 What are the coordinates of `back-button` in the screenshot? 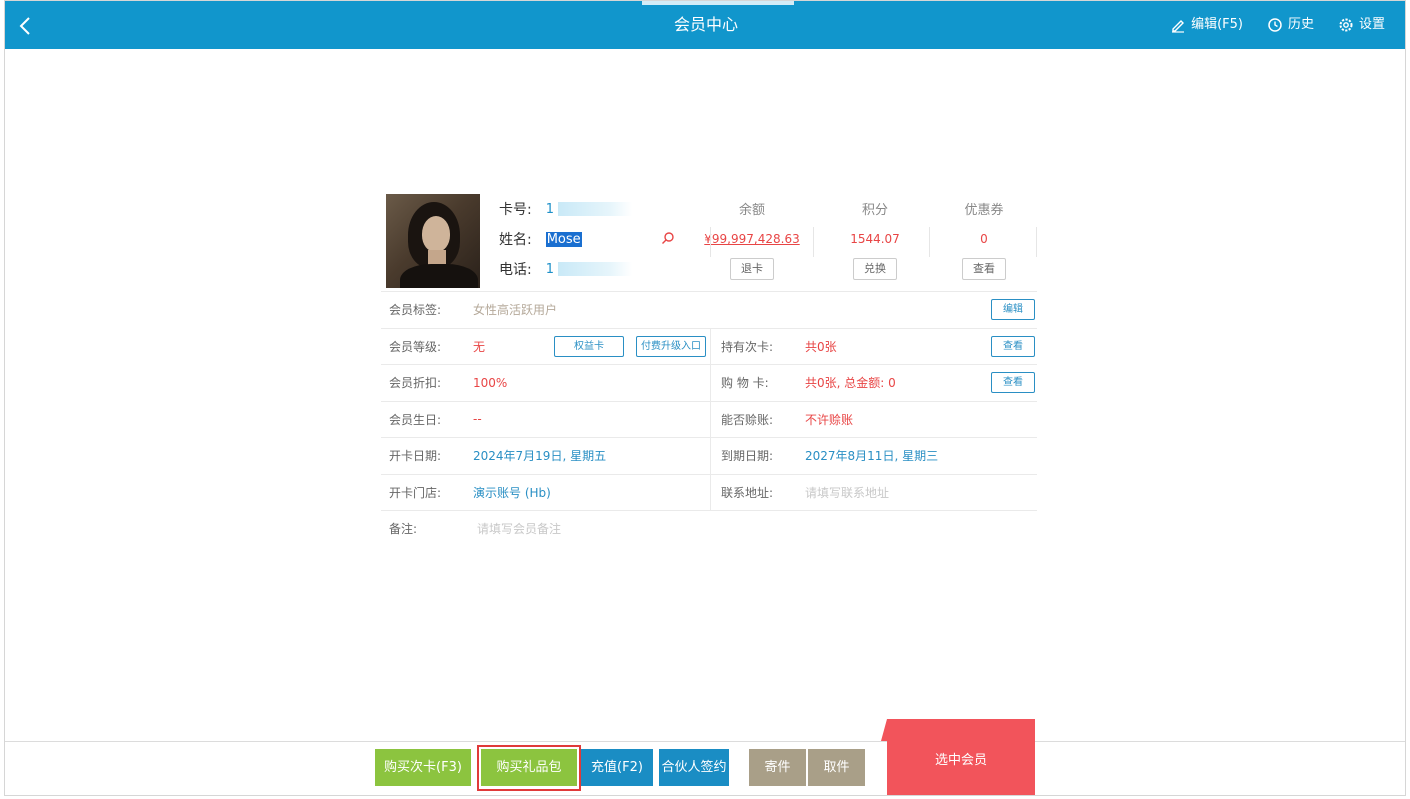 It's located at (26, 26).